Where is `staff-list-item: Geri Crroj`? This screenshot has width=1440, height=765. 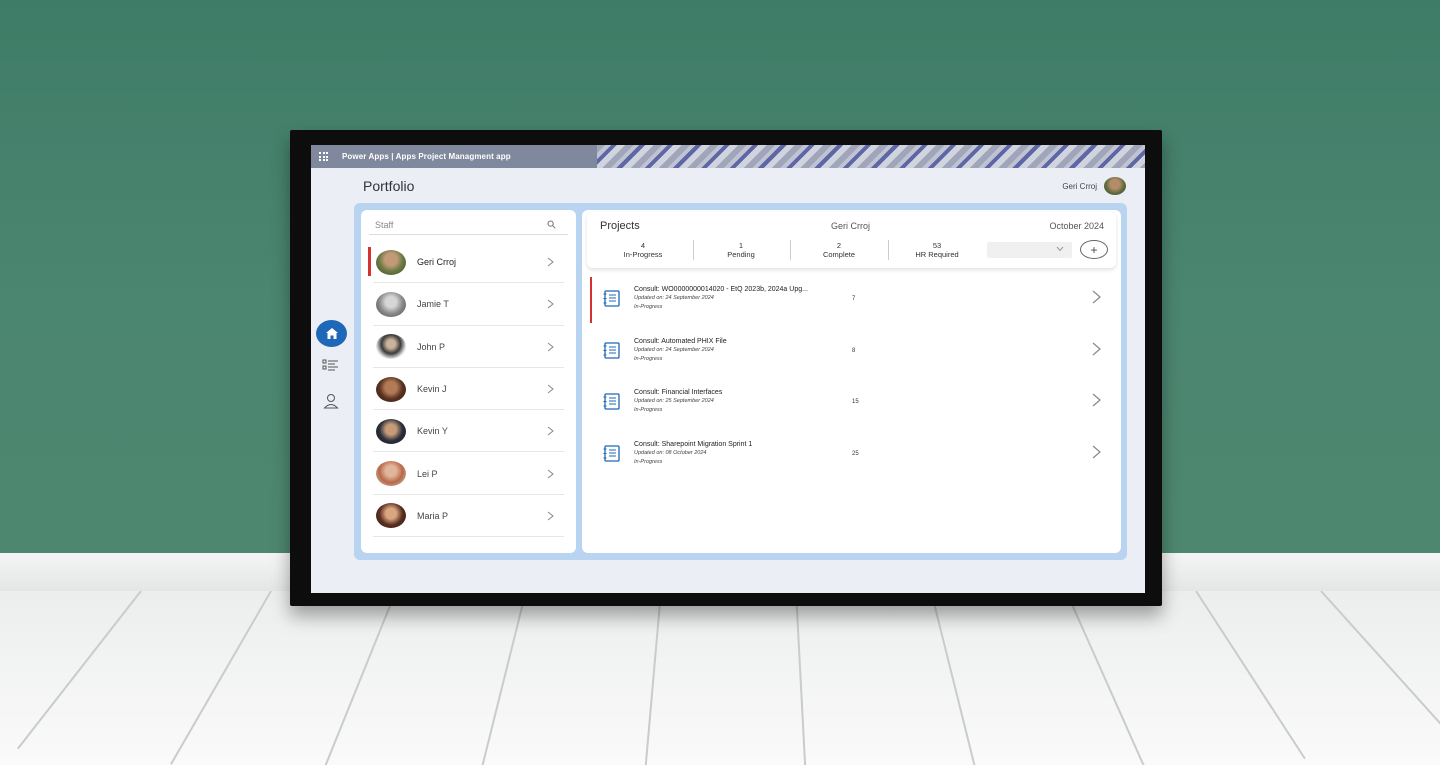
staff-list-item: Geri Crroj is located at coordinates (468, 262).